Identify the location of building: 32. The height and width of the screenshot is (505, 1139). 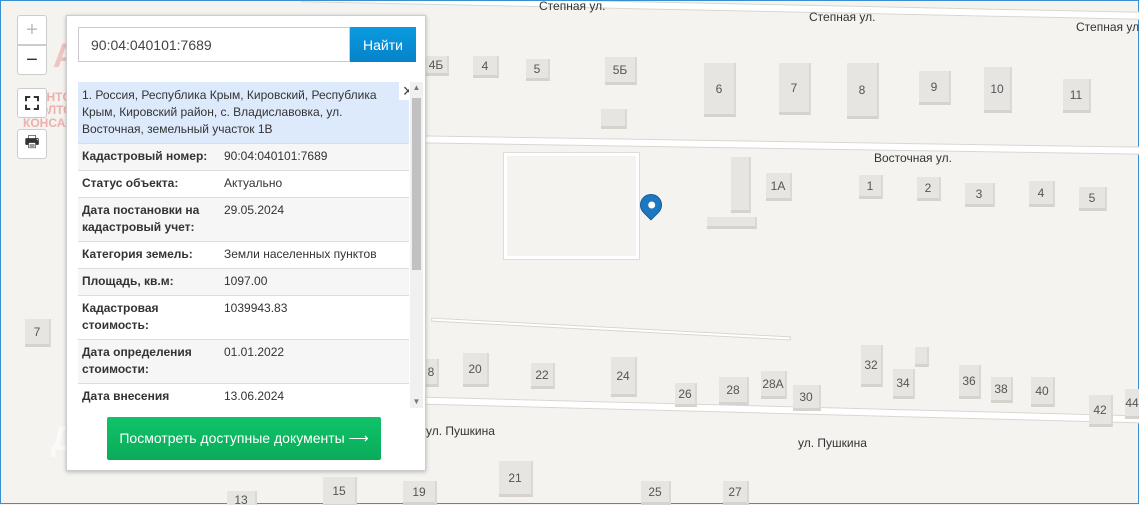
(872, 366).